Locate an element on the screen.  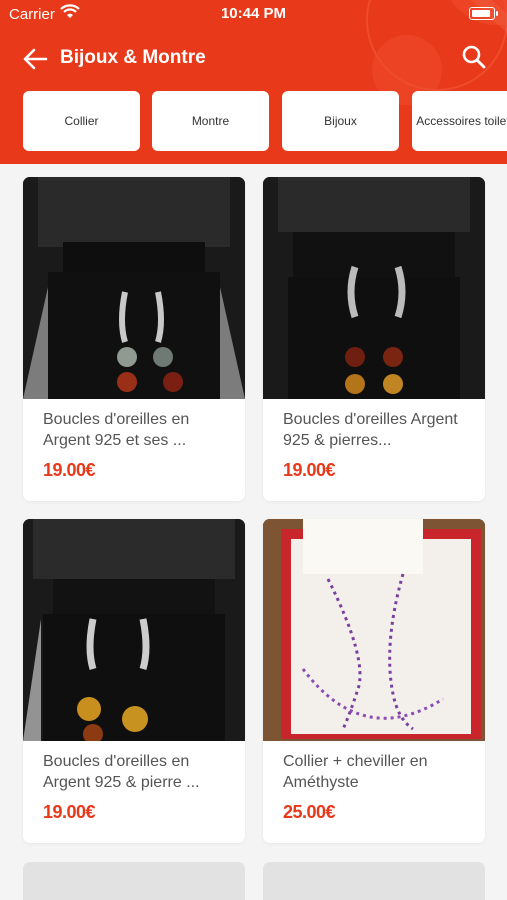
back-arrow-icon is located at coordinates (35, 59).